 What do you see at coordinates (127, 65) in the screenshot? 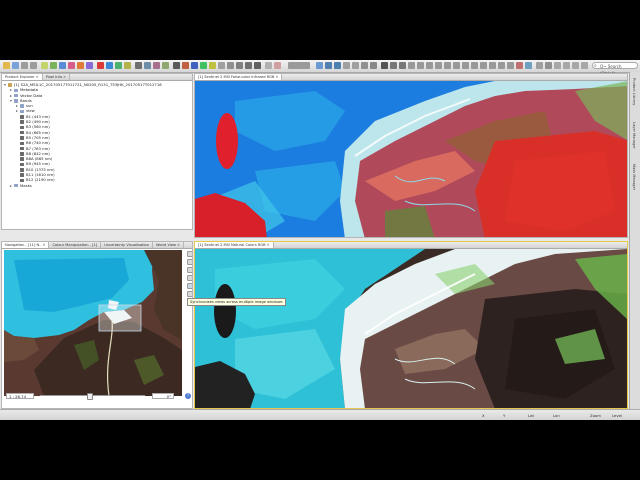
I see `time-series-icon` at bounding box center [127, 65].